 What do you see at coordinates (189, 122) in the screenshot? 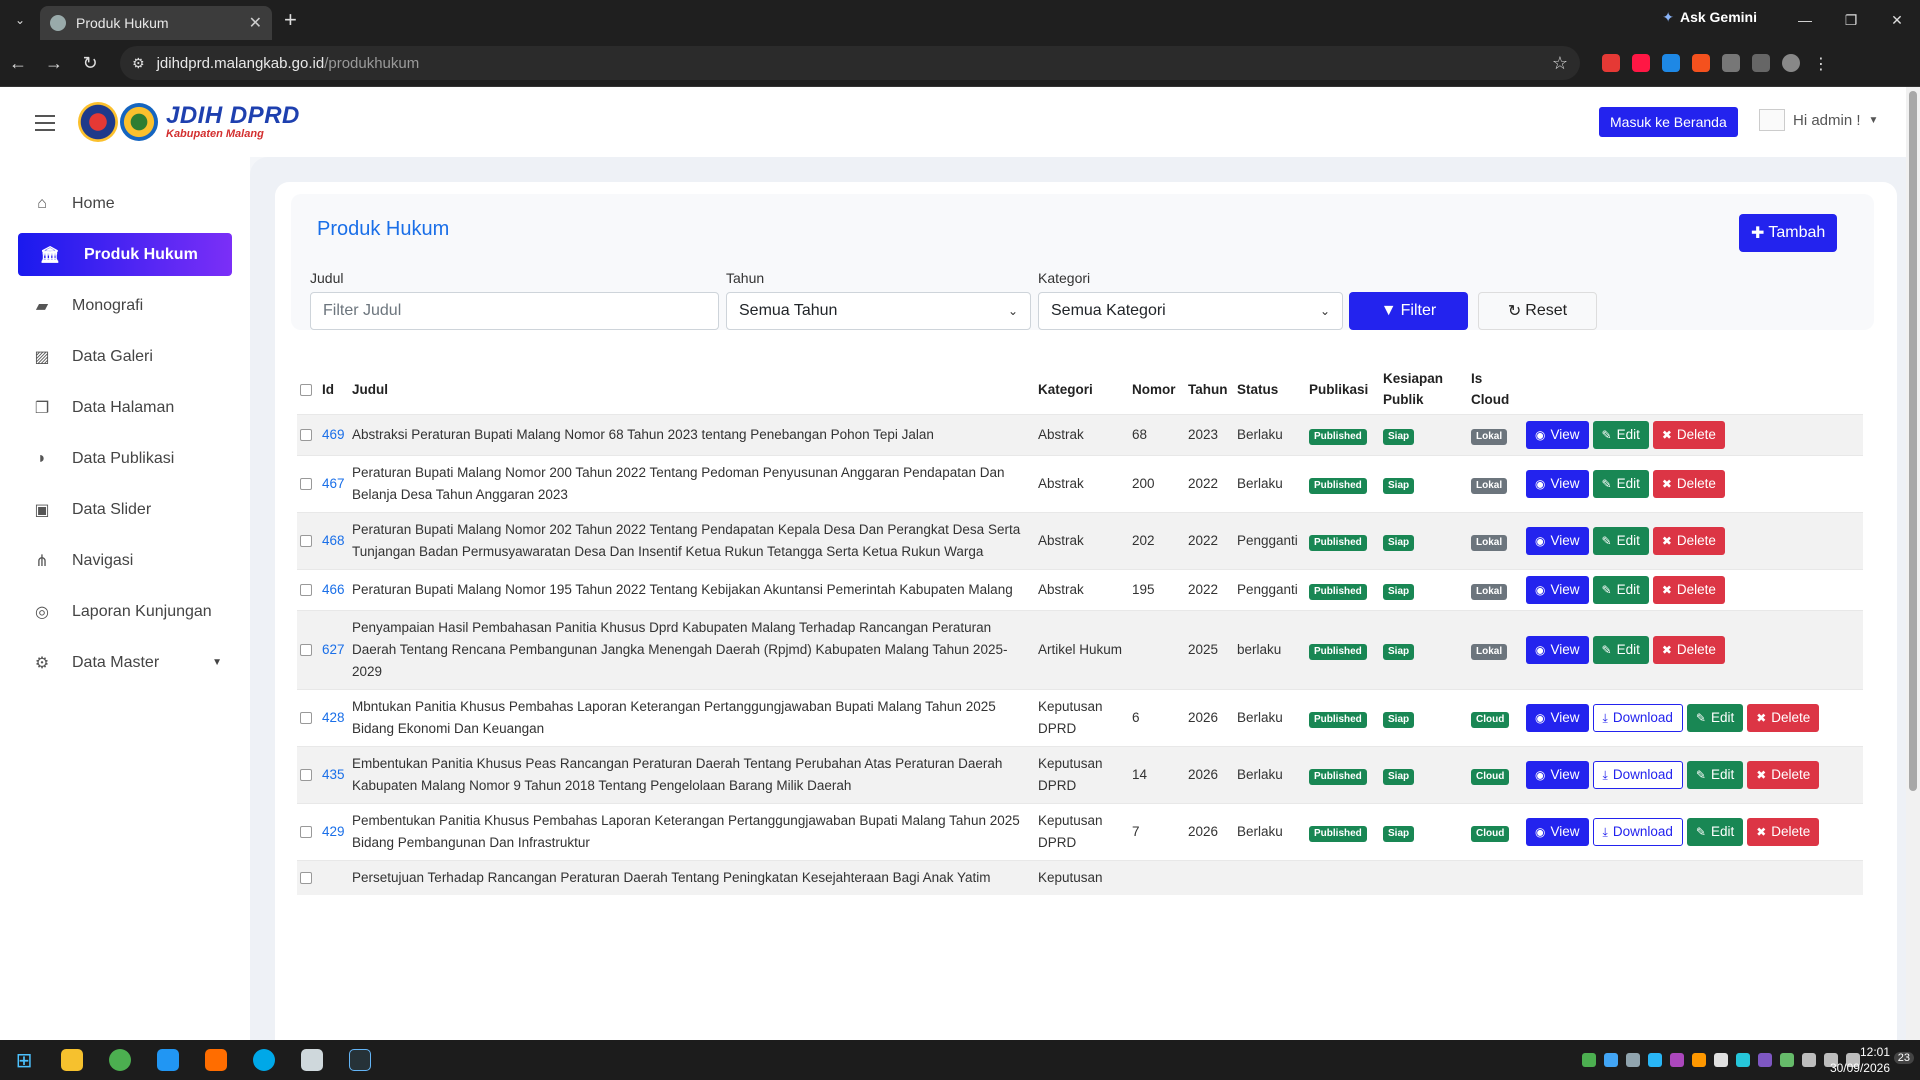
I see `site-logo: JDIH DPRD Kabupaten Malang` at bounding box center [189, 122].